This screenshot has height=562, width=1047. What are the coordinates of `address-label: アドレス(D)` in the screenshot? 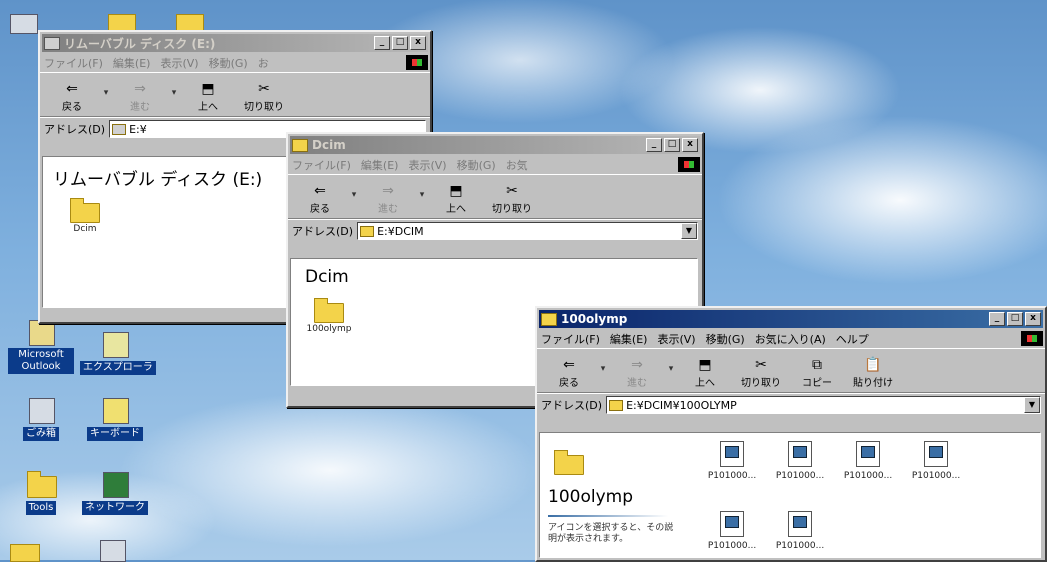 It's located at (75, 129).